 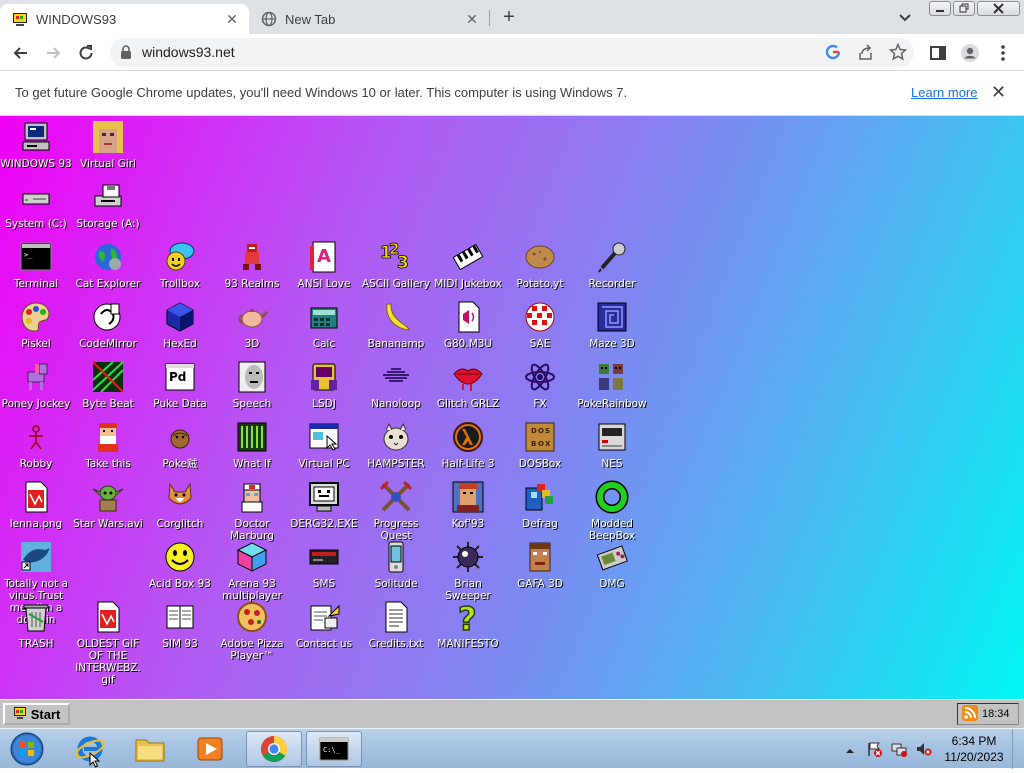 I want to click on desktop-icon-speech: Speech, so click(x=252, y=385).